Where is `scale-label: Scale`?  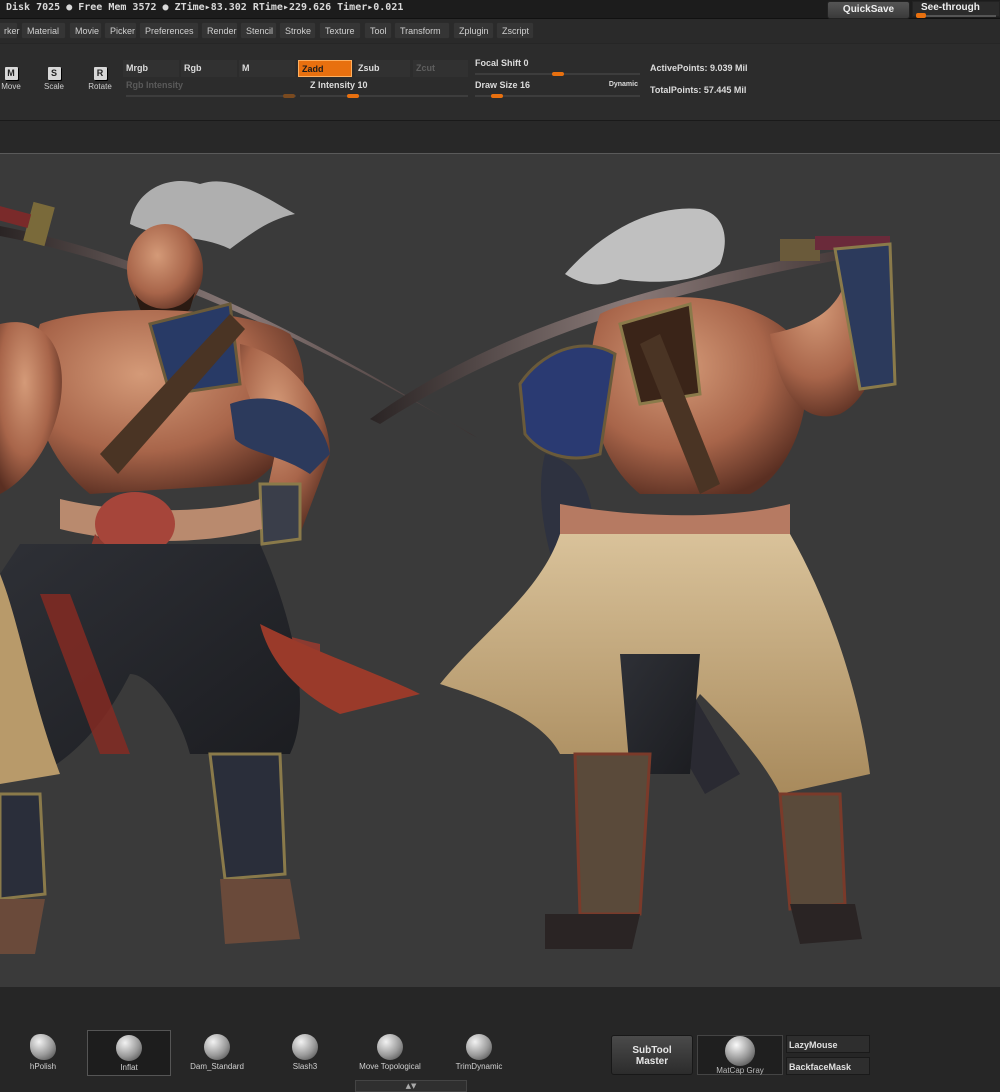 scale-label: Scale is located at coordinates (53, 86).